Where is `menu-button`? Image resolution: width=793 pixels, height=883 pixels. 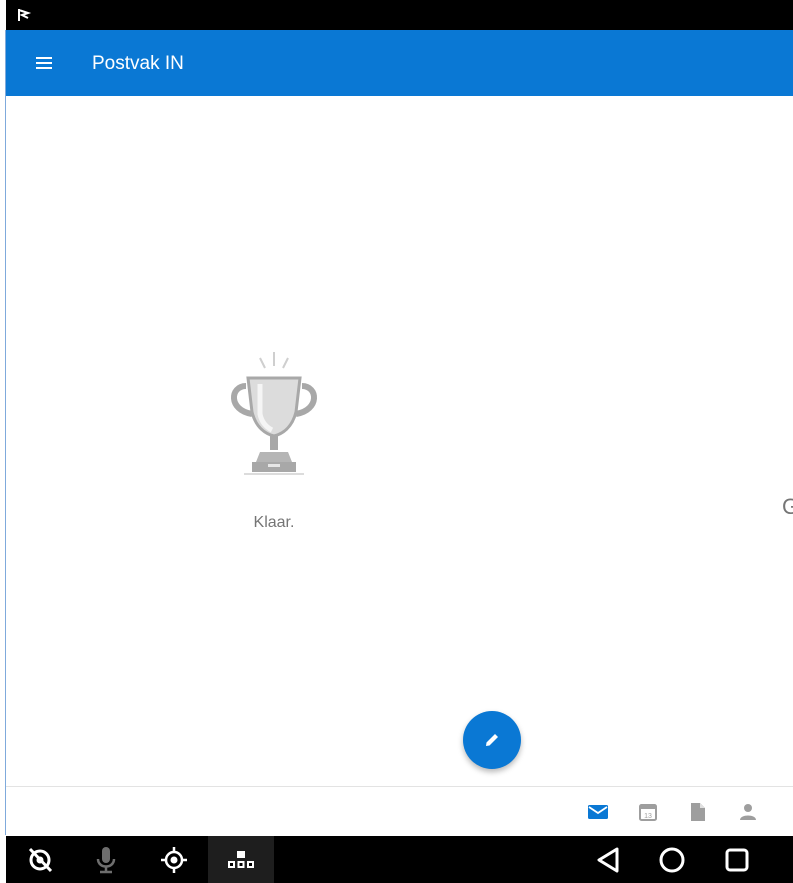 menu-button is located at coordinates (44, 63).